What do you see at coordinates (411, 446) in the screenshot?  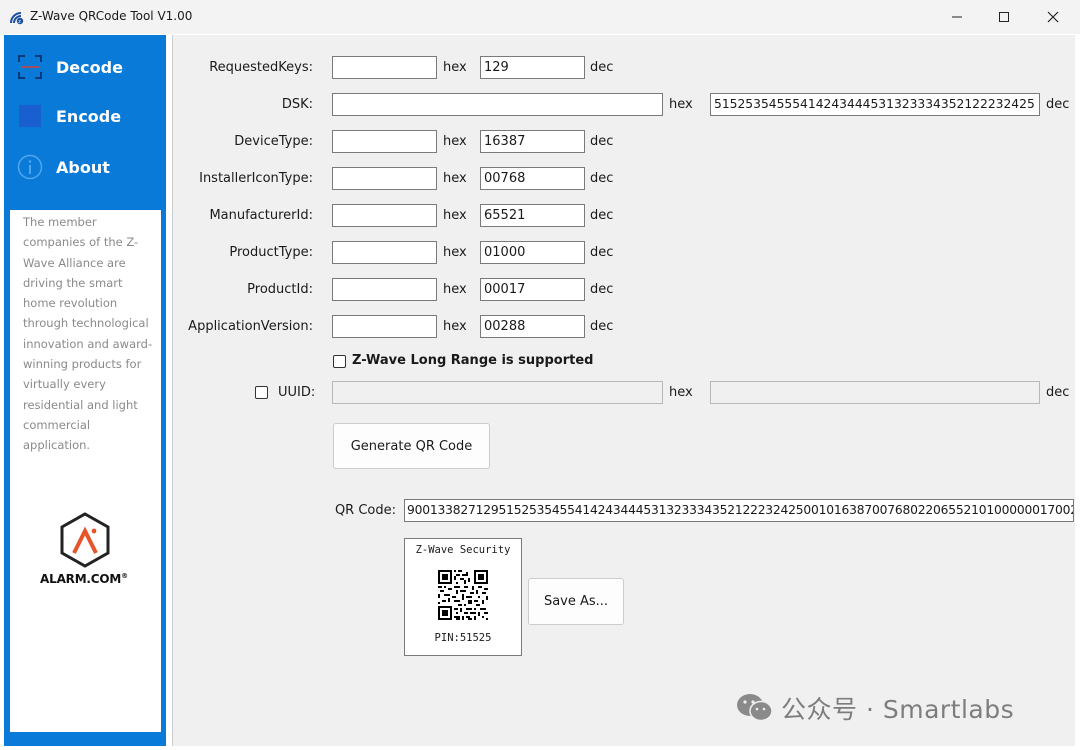 I see `generate-qr-code-button: Generate QR Code` at bounding box center [411, 446].